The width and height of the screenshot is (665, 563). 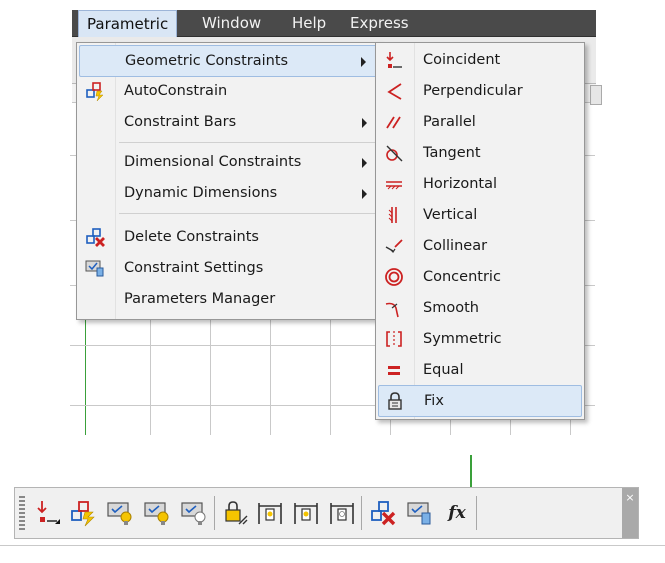 What do you see at coordinates (120, 513) in the screenshot?
I see `show-constraints-icon` at bounding box center [120, 513].